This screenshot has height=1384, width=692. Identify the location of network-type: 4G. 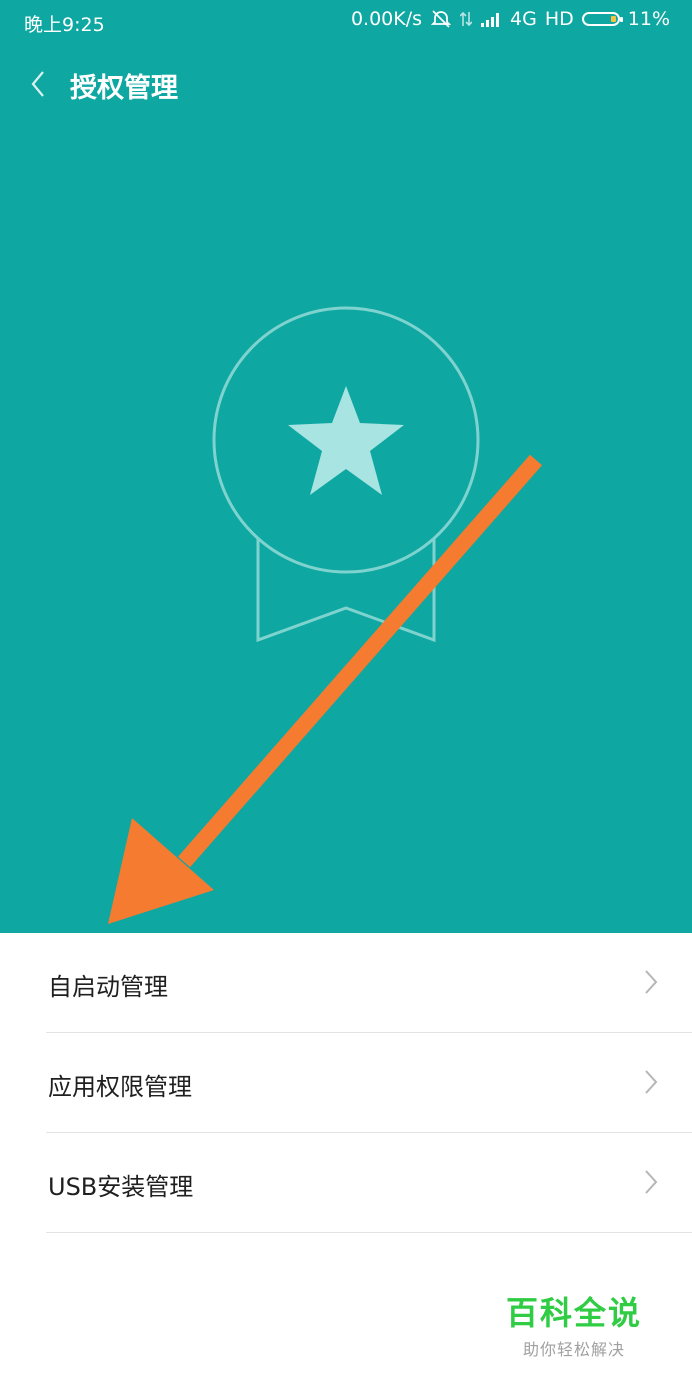
(523, 19).